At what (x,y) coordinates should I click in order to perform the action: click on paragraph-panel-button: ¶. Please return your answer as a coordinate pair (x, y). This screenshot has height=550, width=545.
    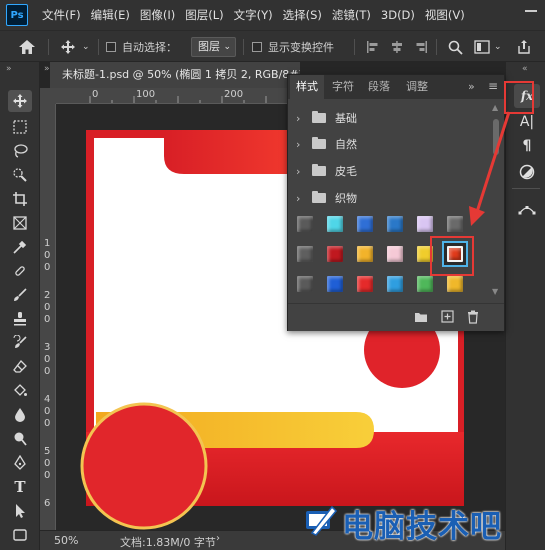
    Looking at the image, I should click on (527, 146).